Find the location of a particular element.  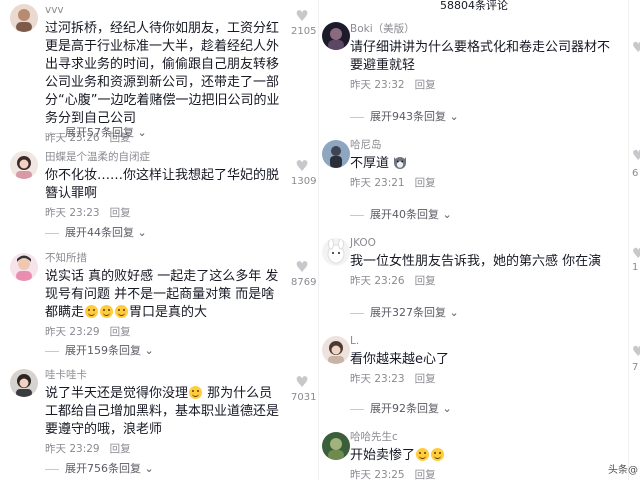

like-button: ♥ 1309 is located at coordinates (304, 172).